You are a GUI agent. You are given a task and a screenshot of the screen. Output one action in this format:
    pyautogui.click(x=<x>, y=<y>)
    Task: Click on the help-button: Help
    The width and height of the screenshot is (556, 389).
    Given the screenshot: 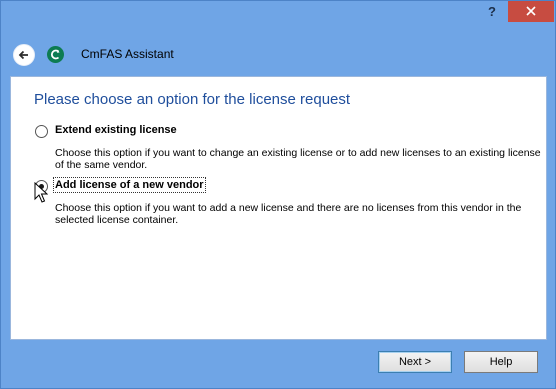 What is the action you would take?
    pyautogui.click(x=501, y=362)
    